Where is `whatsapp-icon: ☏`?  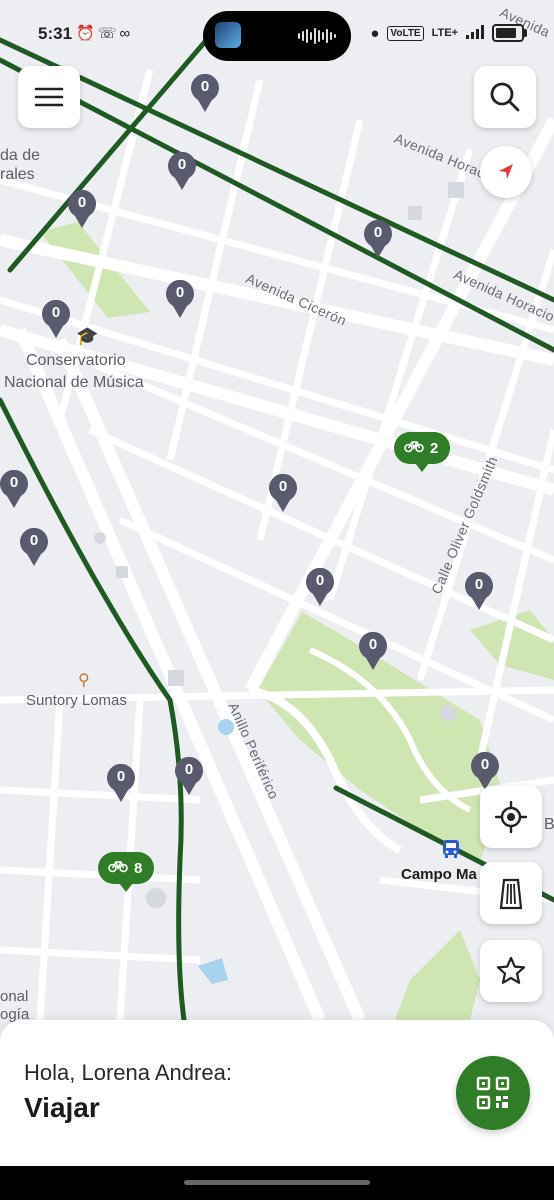 whatsapp-icon: ☏ is located at coordinates (108, 33).